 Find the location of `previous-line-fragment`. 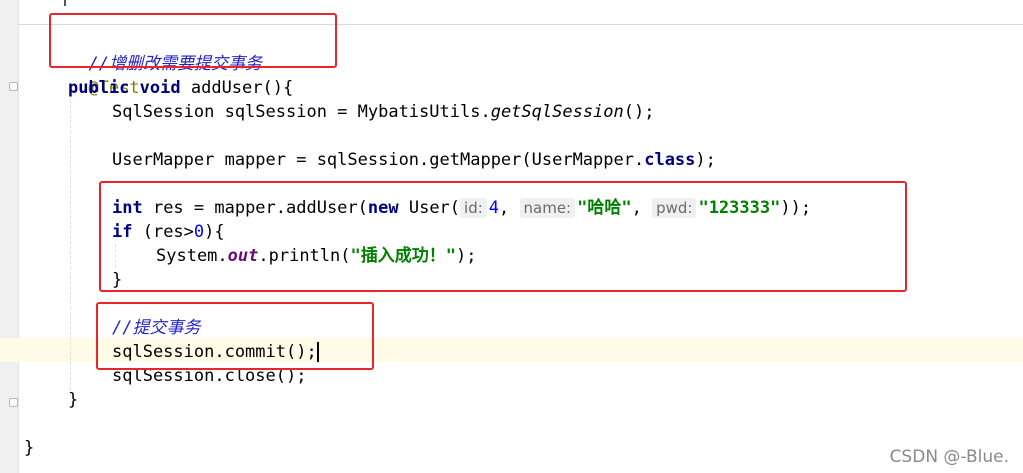

previous-line-fragment is located at coordinates (65, 3).